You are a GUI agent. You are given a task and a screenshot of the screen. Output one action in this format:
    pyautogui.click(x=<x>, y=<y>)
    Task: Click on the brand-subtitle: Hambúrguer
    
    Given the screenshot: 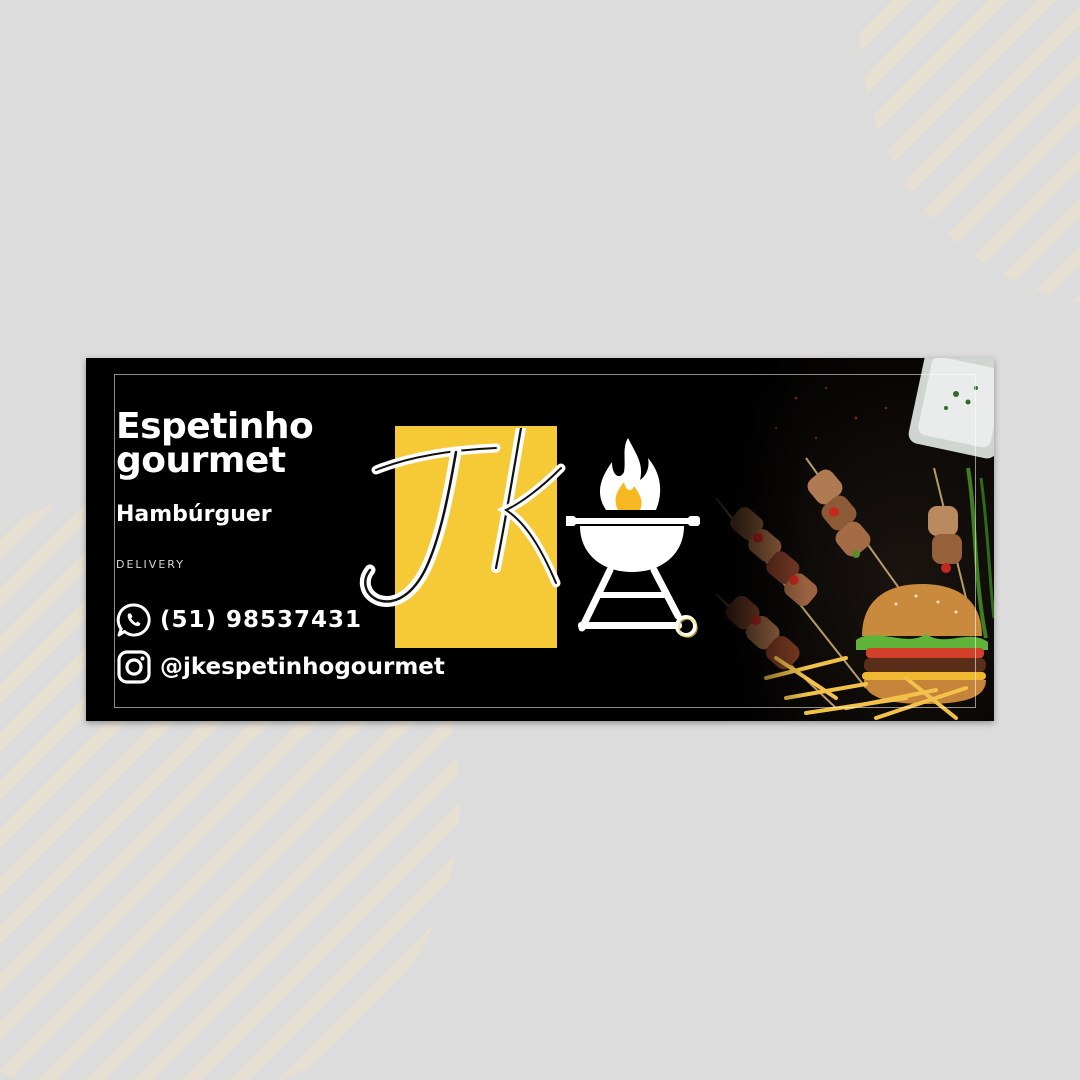 What is the action you would take?
    pyautogui.click(x=194, y=514)
    